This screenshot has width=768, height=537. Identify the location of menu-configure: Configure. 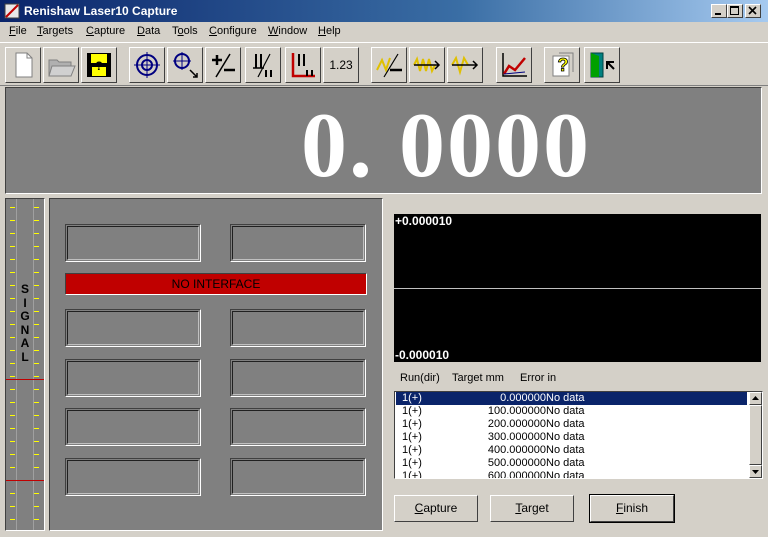
(233, 31).